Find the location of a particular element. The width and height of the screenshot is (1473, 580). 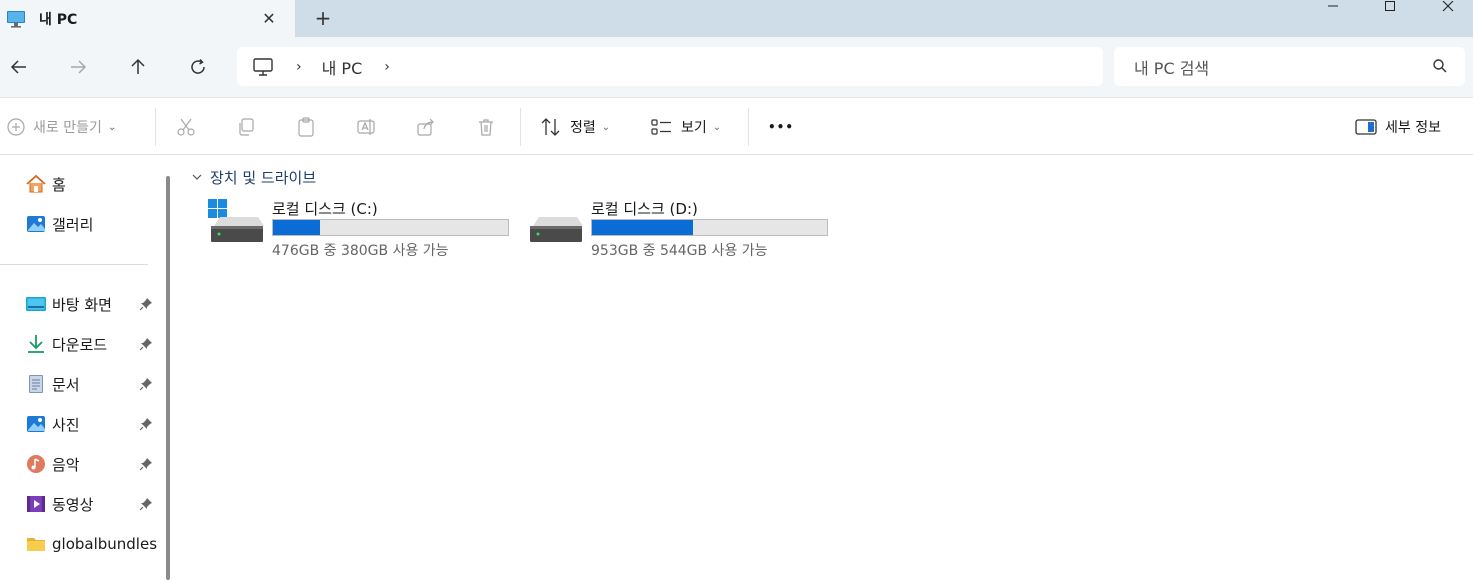

rename-icon is located at coordinates (366, 127).